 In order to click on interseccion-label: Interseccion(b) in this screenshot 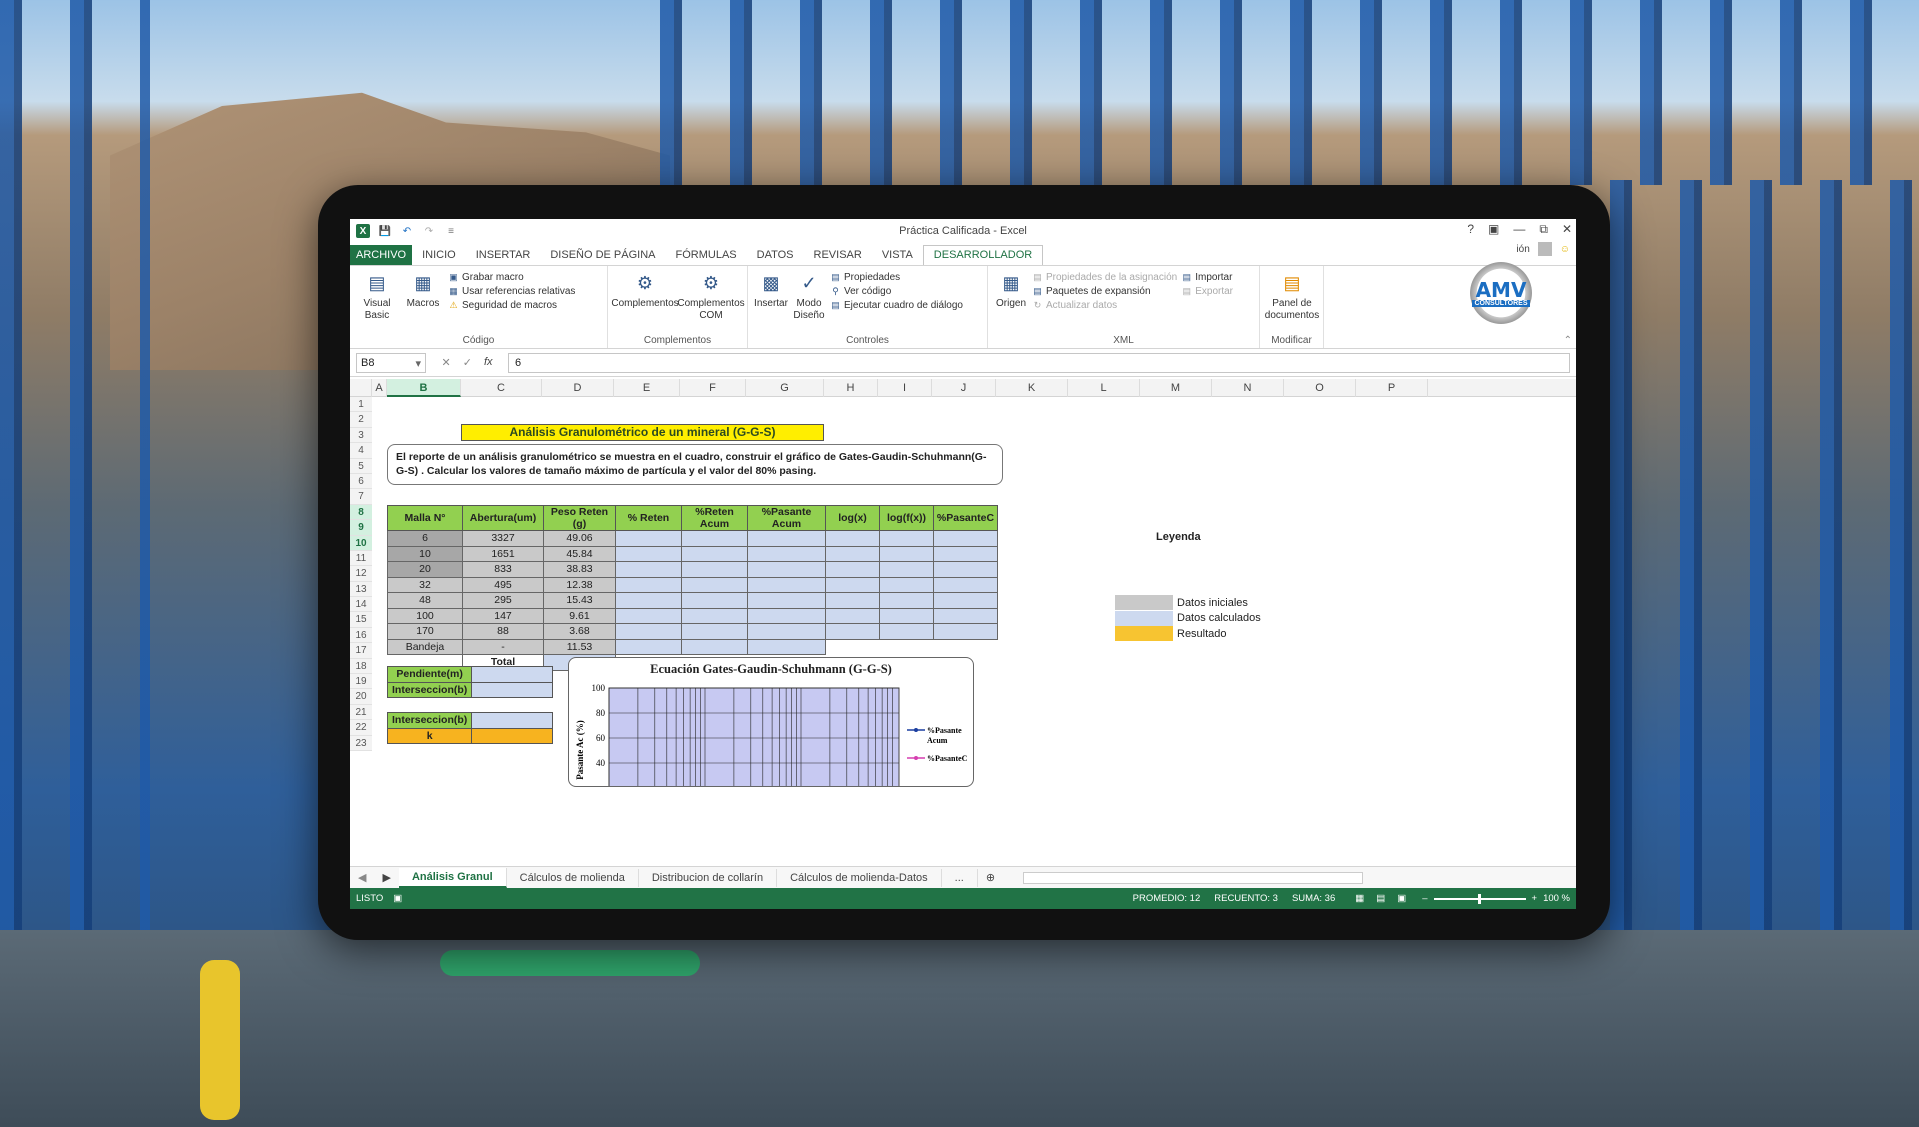, I will do `click(429, 689)`.